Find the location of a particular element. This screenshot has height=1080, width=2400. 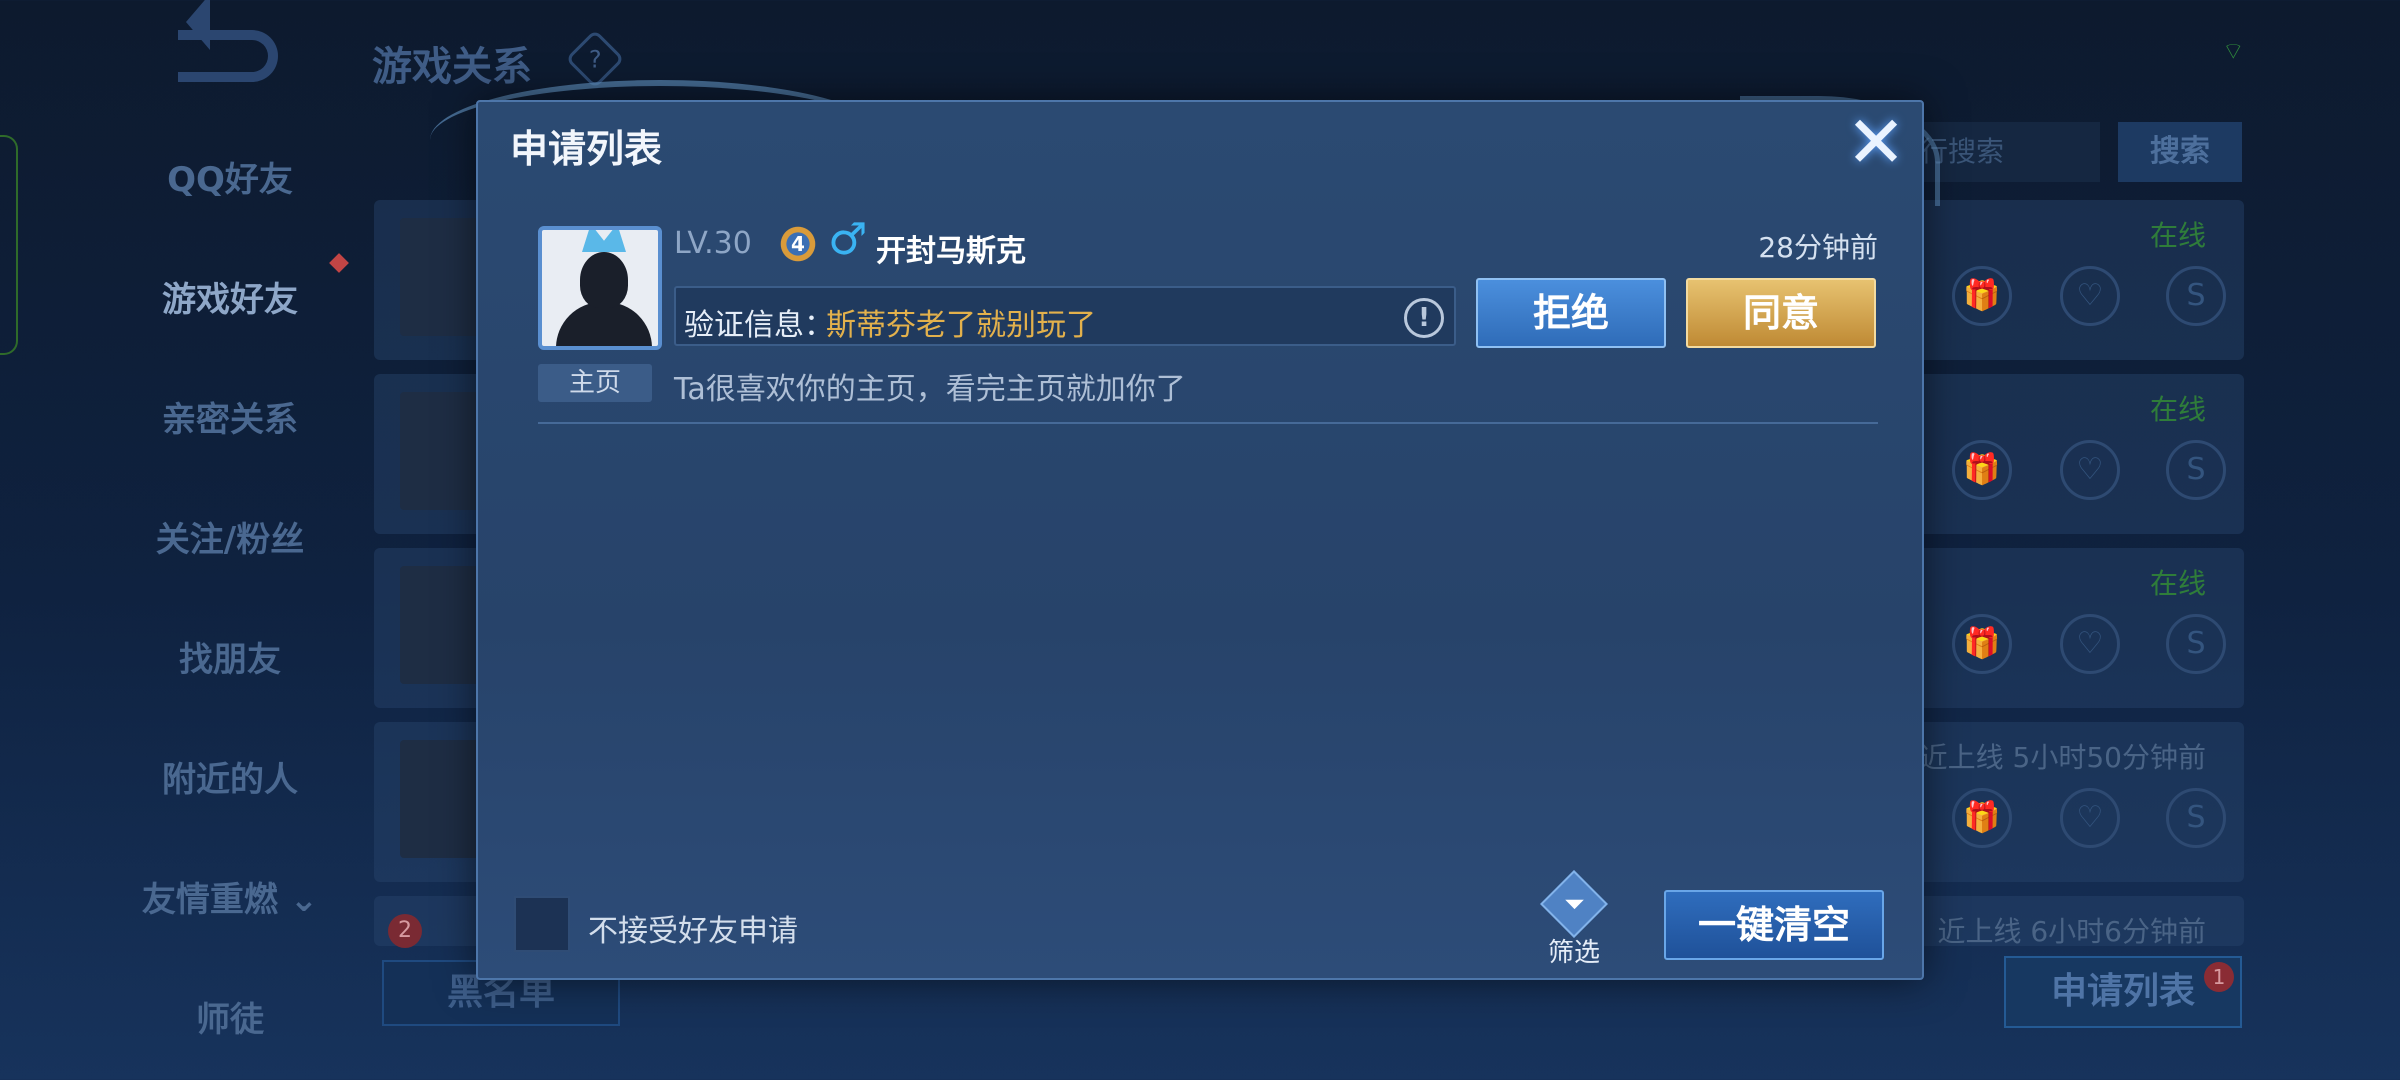

sidebar-item-nearby: 附近的人 is located at coordinates (230, 800).